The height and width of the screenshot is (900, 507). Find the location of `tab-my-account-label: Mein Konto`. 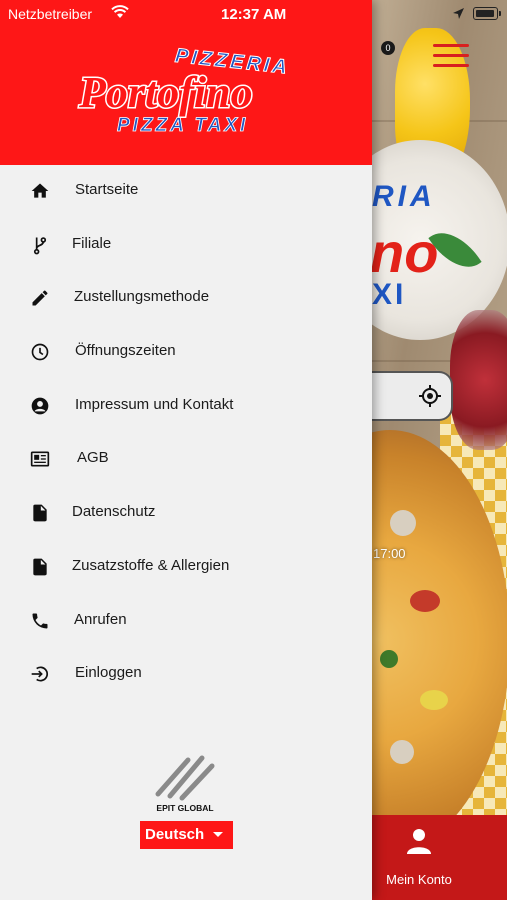

tab-my-account-label: Mein Konto is located at coordinates (419, 879).